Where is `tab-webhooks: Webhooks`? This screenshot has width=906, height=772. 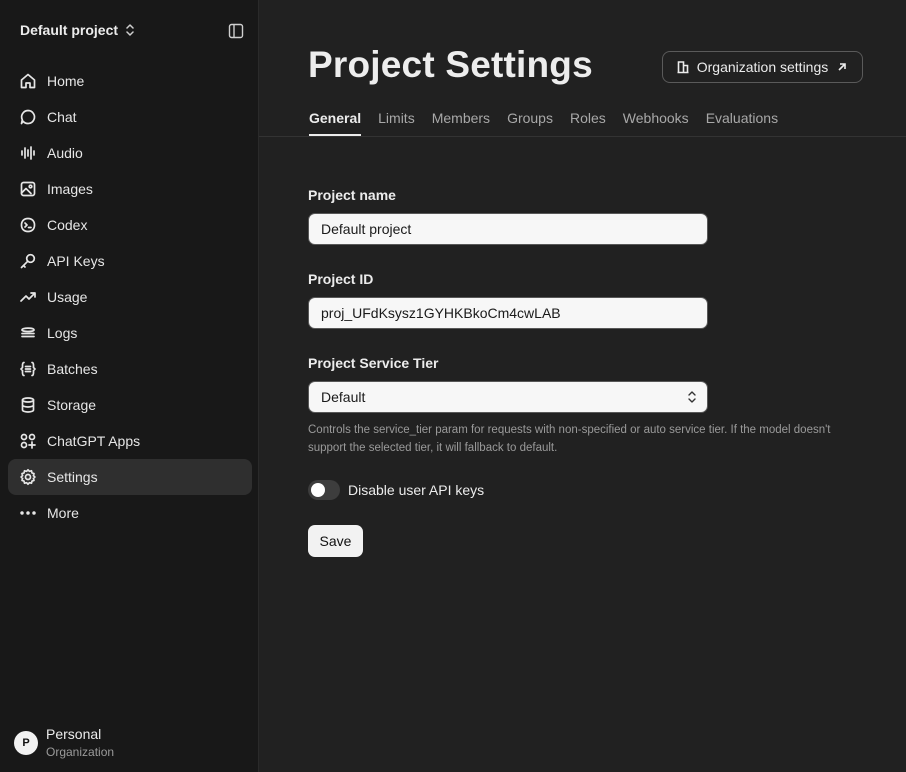
tab-webhooks: Webhooks is located at coordinates (656, 122).